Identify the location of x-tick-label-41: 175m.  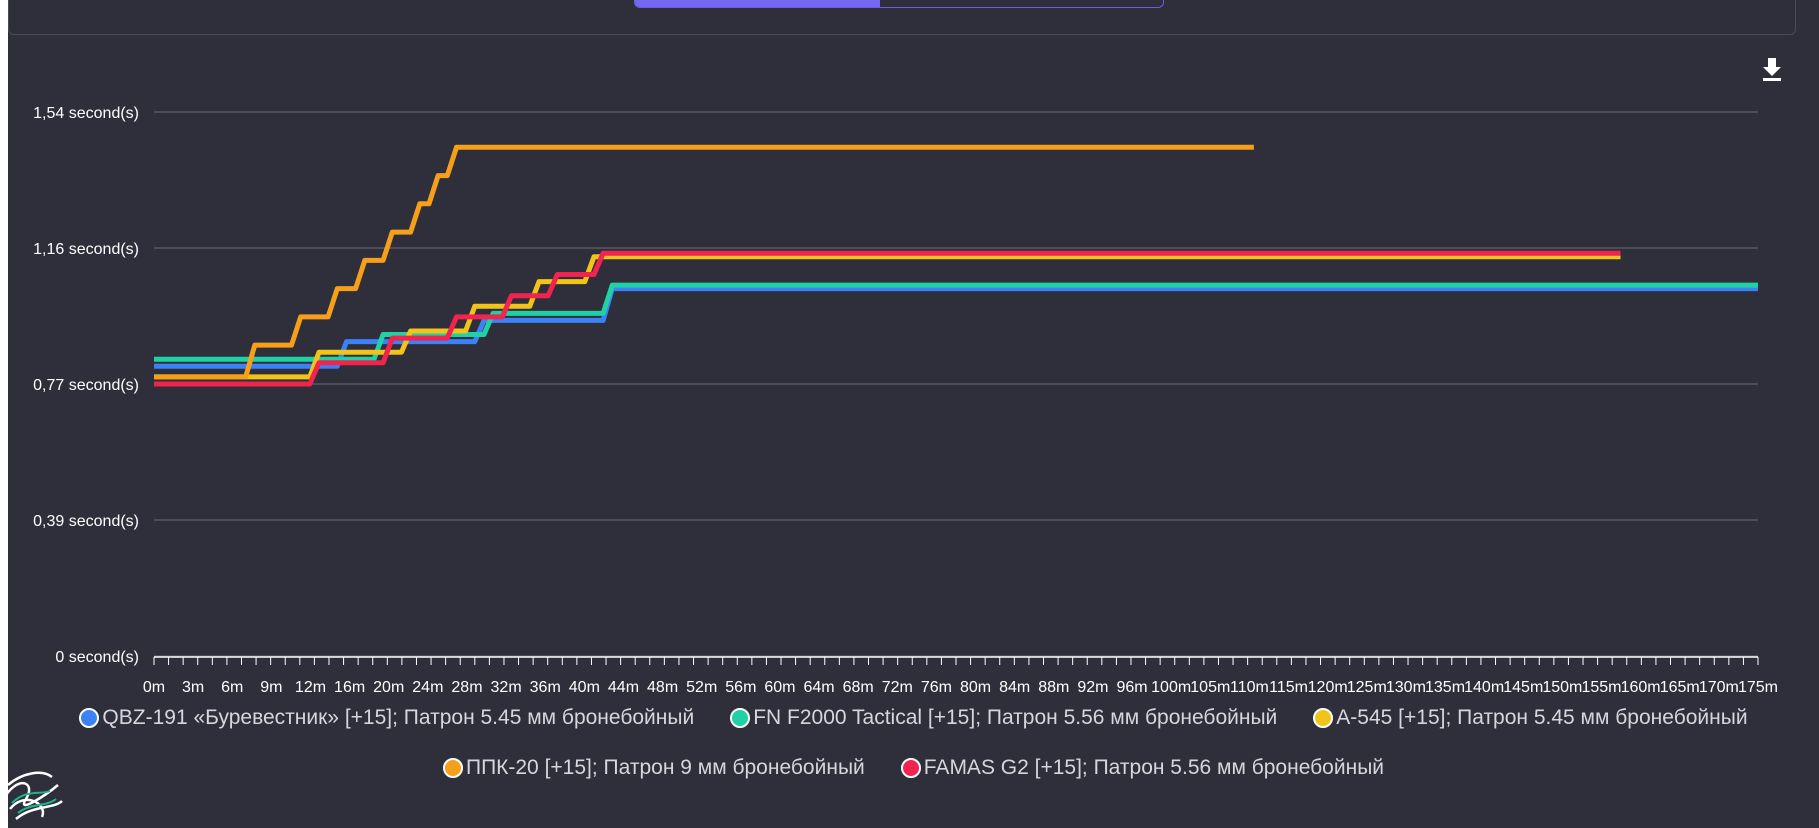
(1758, 687).